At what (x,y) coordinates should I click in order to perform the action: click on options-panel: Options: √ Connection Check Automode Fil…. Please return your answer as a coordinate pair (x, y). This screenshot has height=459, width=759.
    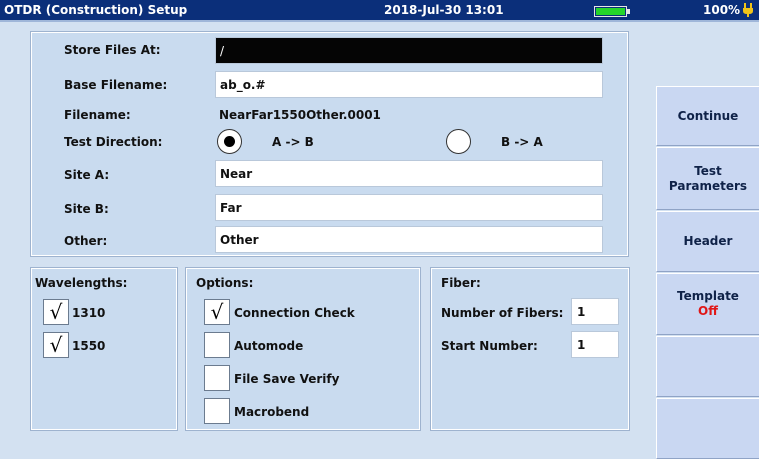
    Looking at the image, I should click on (303, 349).